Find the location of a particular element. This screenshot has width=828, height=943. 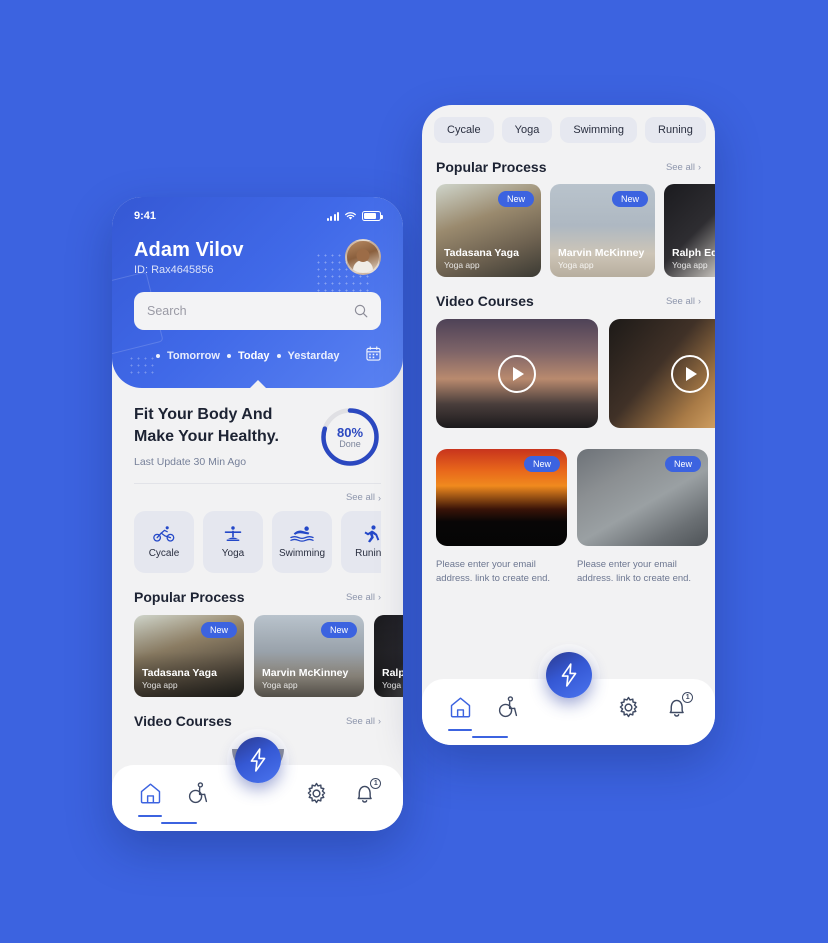

video-courses-header: Video Courses See all › is located at coordinates (568, 301).